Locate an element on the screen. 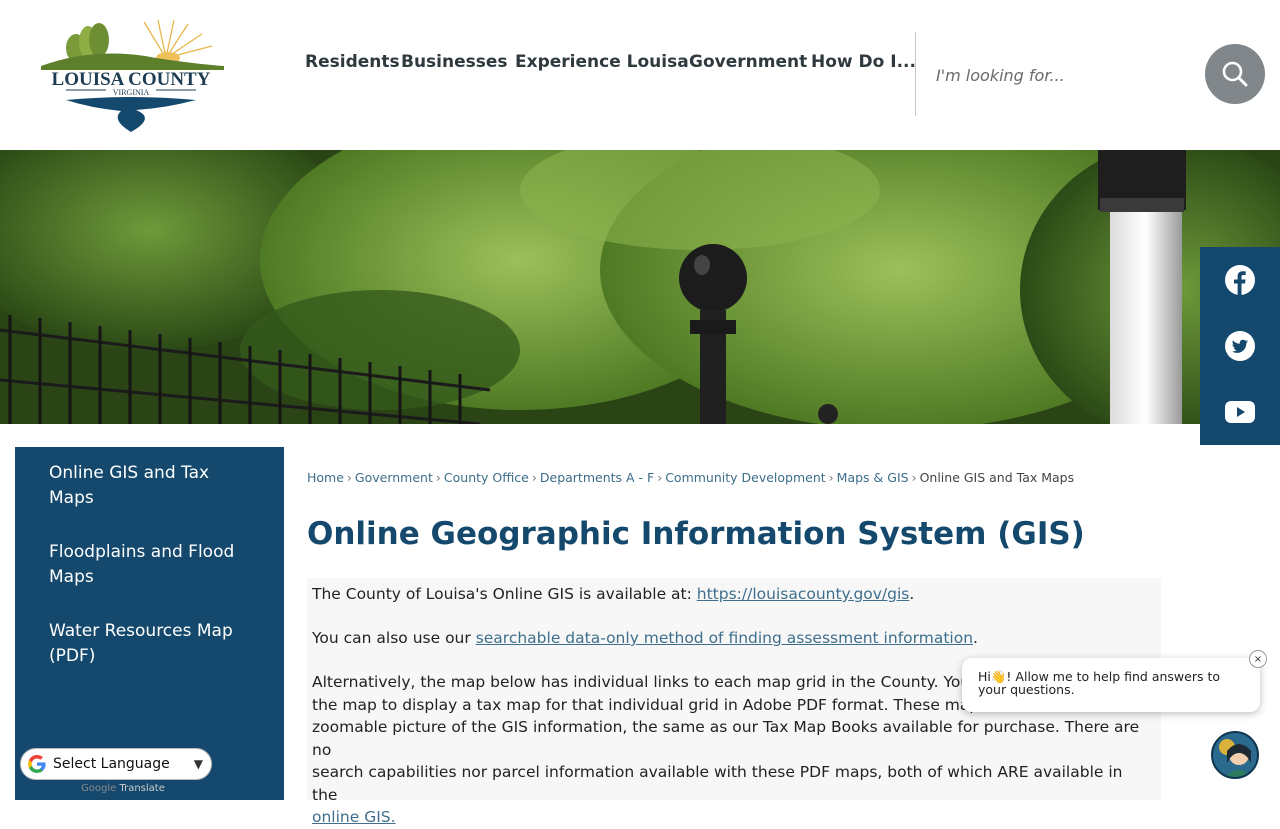 Image resolution: width=1280 pixels, height=829 pixels. p1-end: . is located at coordinates (912, 594).